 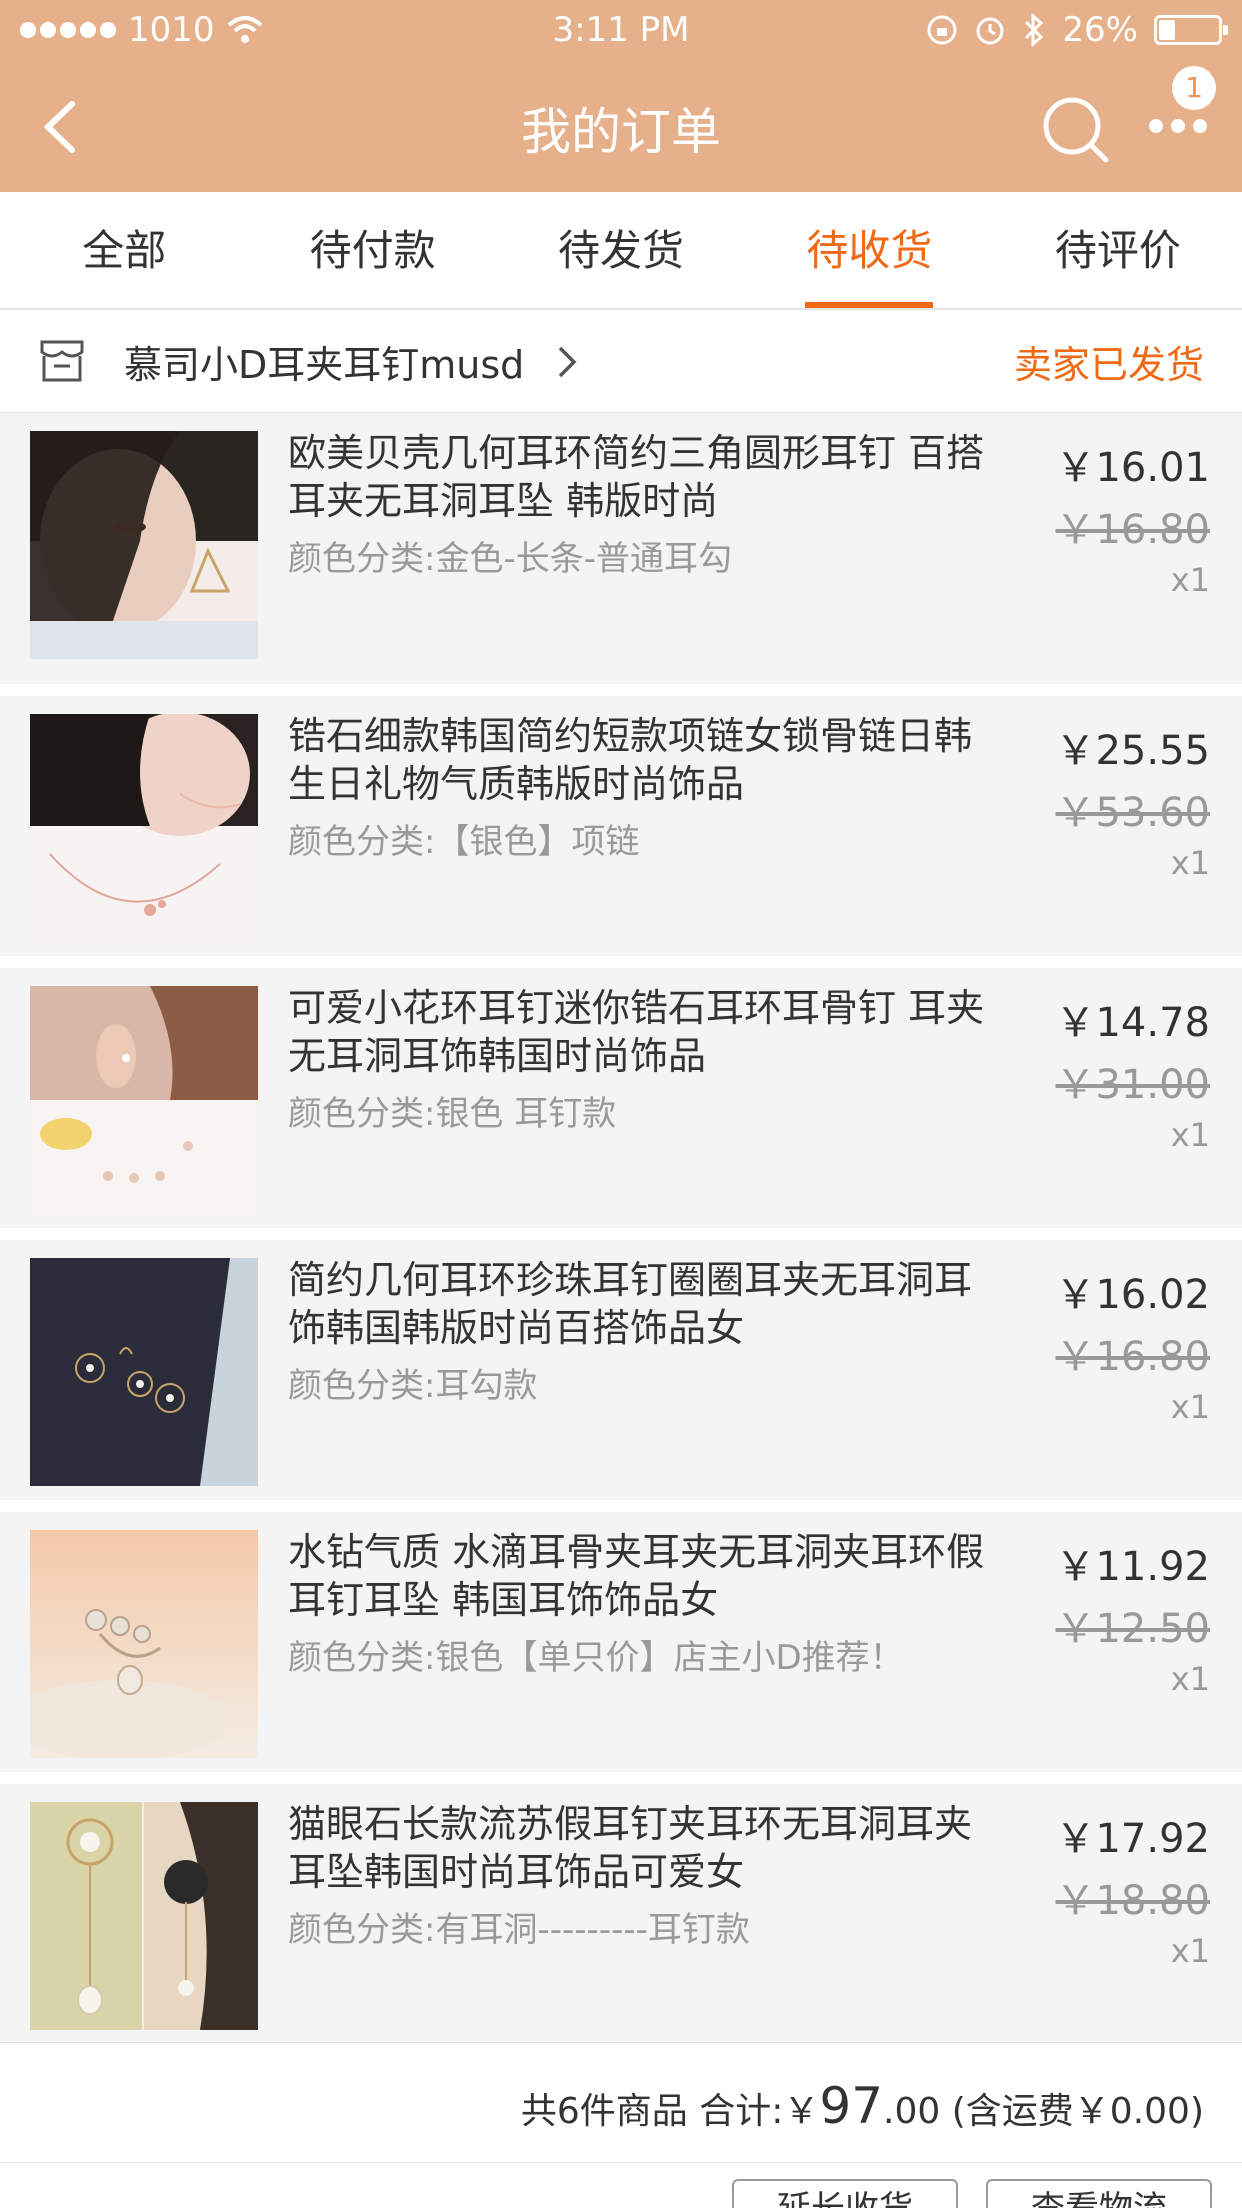 What do you see at coordinates (621, 31) in the screenshot?
I see `status-bar: 1010 3:11 PM 26%` at bounding box center [621, 31].